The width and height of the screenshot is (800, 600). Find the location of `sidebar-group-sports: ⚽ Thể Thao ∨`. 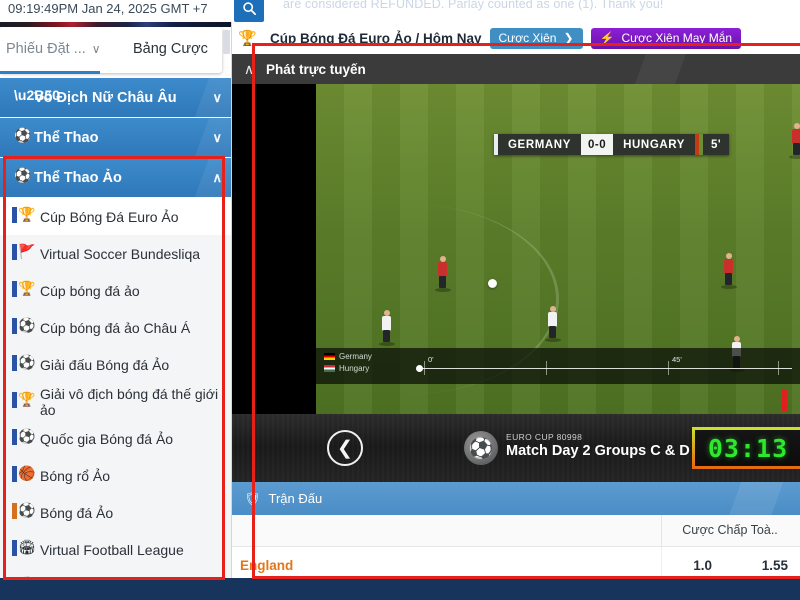

sidebar-group-sports: ⚽ Thể Thao ∨ is located at coordinates (115, 137).